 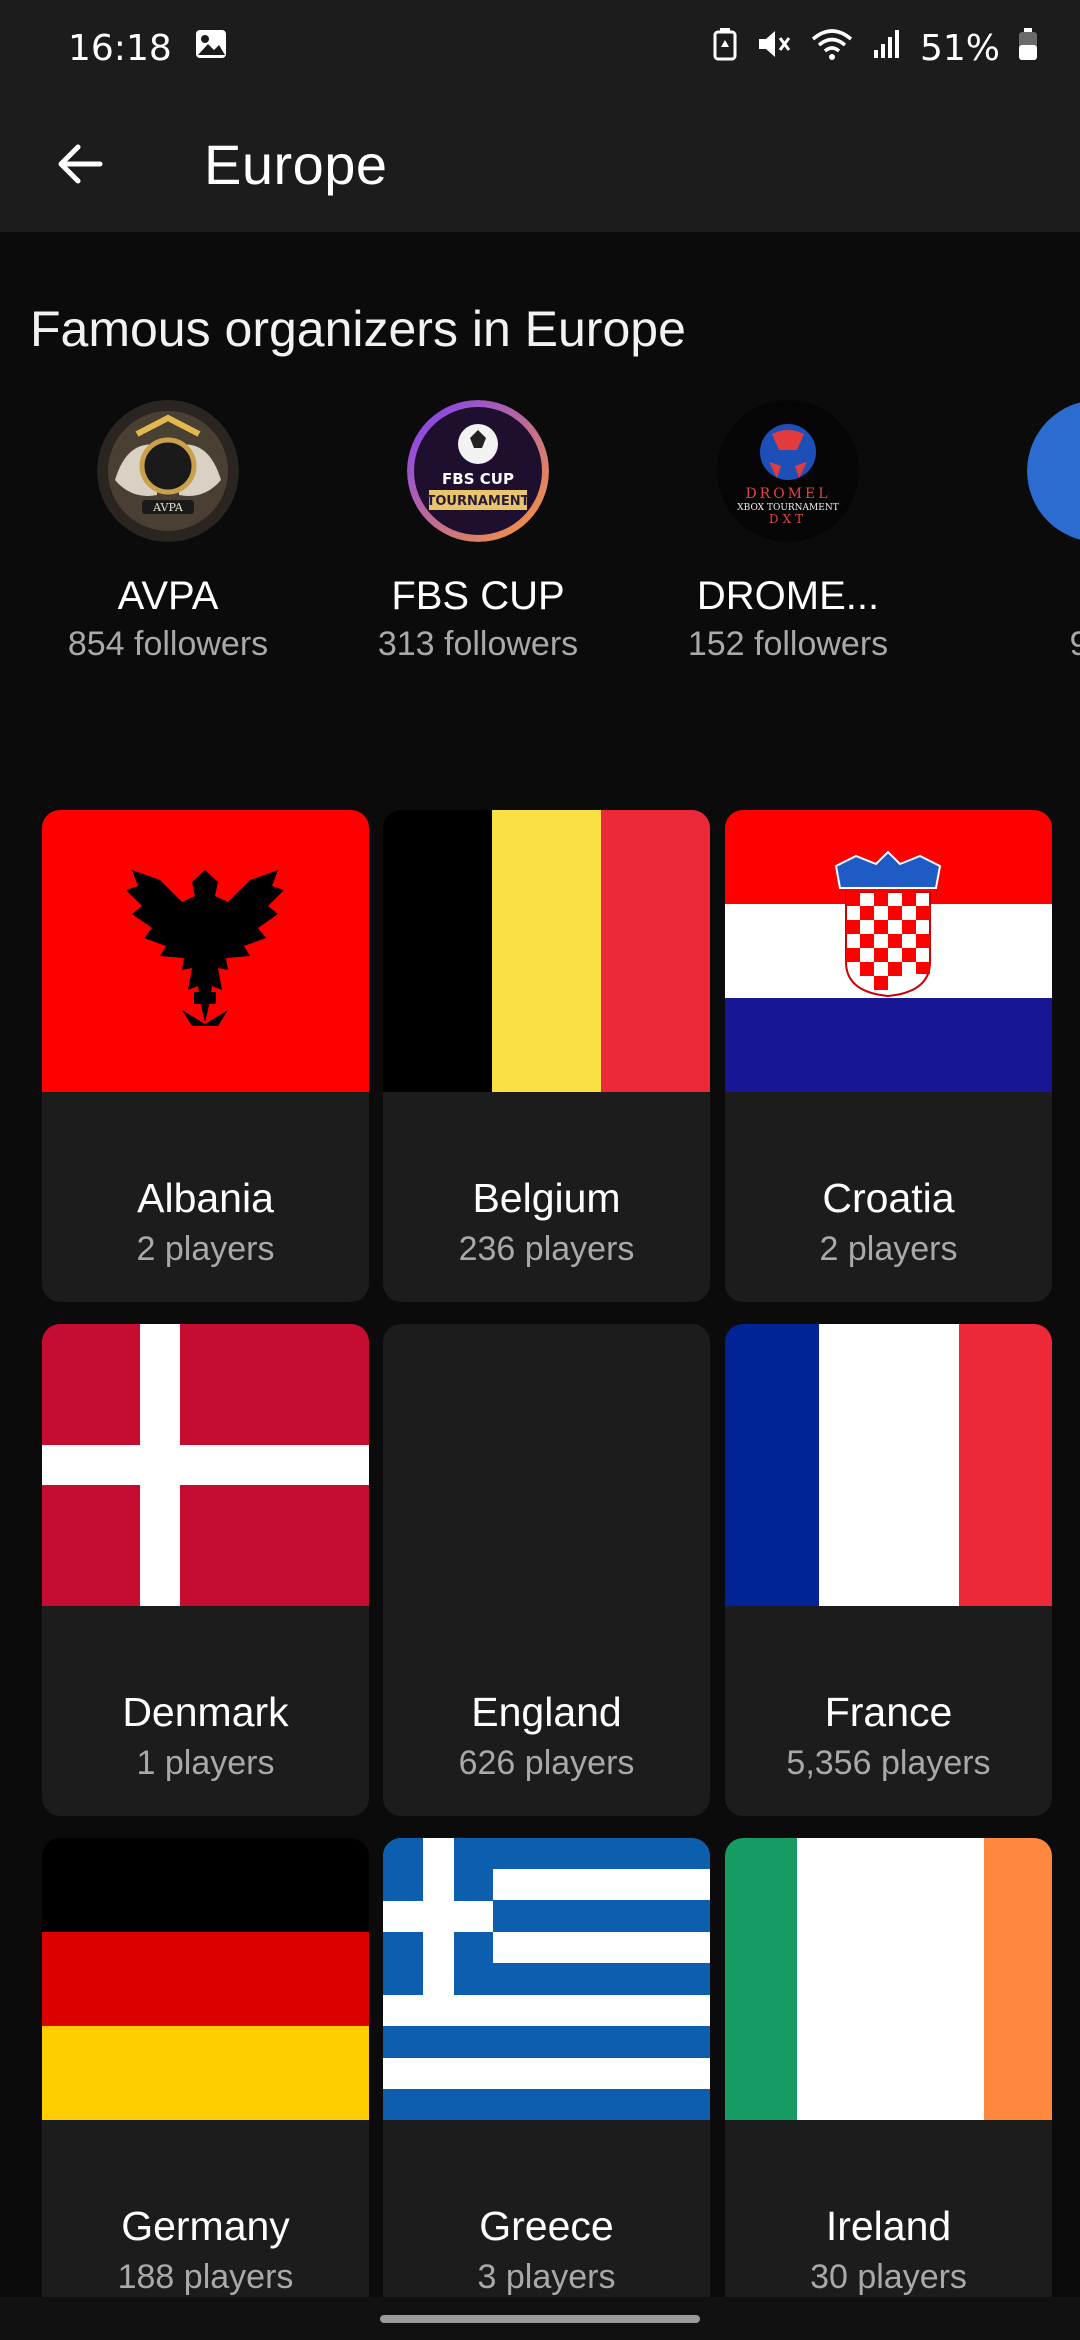 What do you see at coordinates (168, 471) in the screenshot?
I see `organizer-avatar: AVPA` at bounding box center [168, 471].